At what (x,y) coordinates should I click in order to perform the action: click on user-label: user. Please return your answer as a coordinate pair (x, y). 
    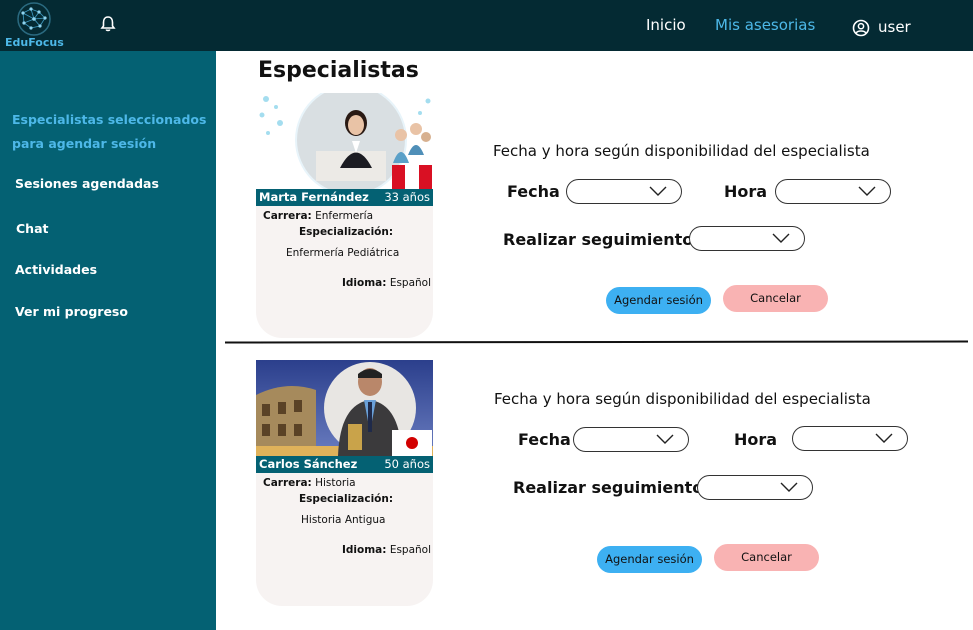
    Looking at the image, I should click on (894, 27).